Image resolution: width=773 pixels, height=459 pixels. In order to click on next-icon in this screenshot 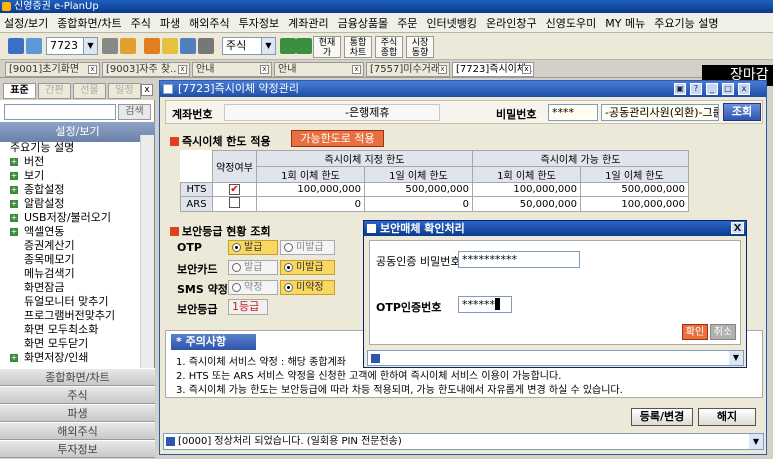, I will do `click(304, 46)`.